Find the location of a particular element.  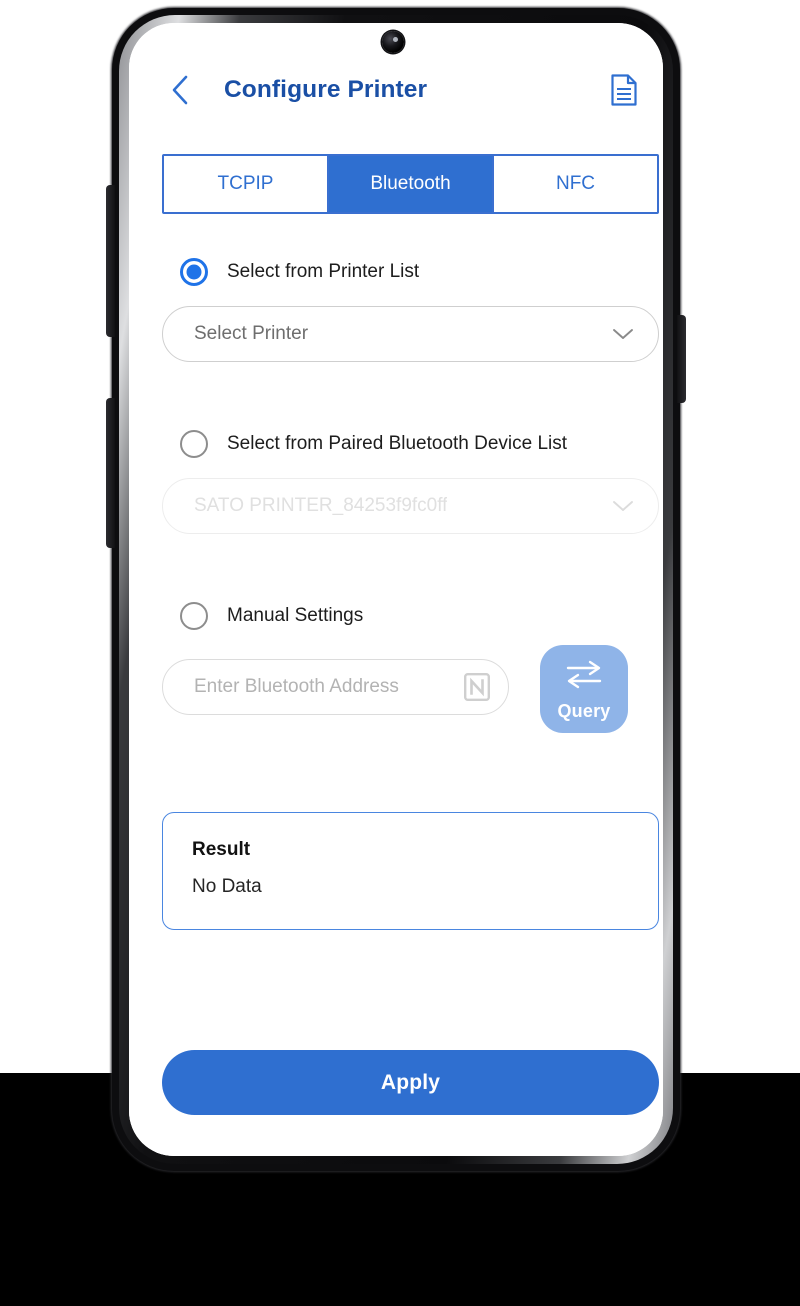

volume-down-button is located at coordinates (110, 473).